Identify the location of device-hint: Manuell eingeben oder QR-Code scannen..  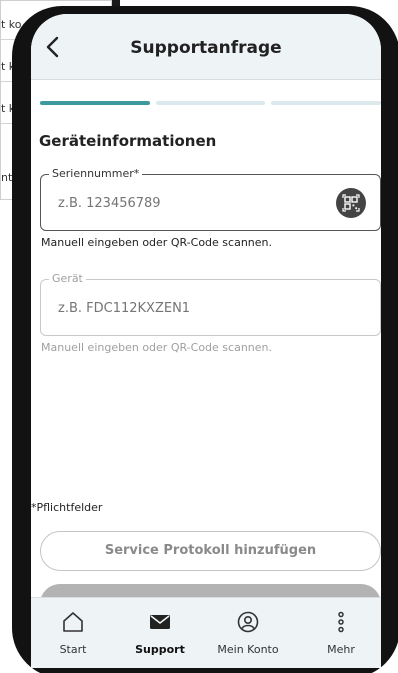
(156, 347).